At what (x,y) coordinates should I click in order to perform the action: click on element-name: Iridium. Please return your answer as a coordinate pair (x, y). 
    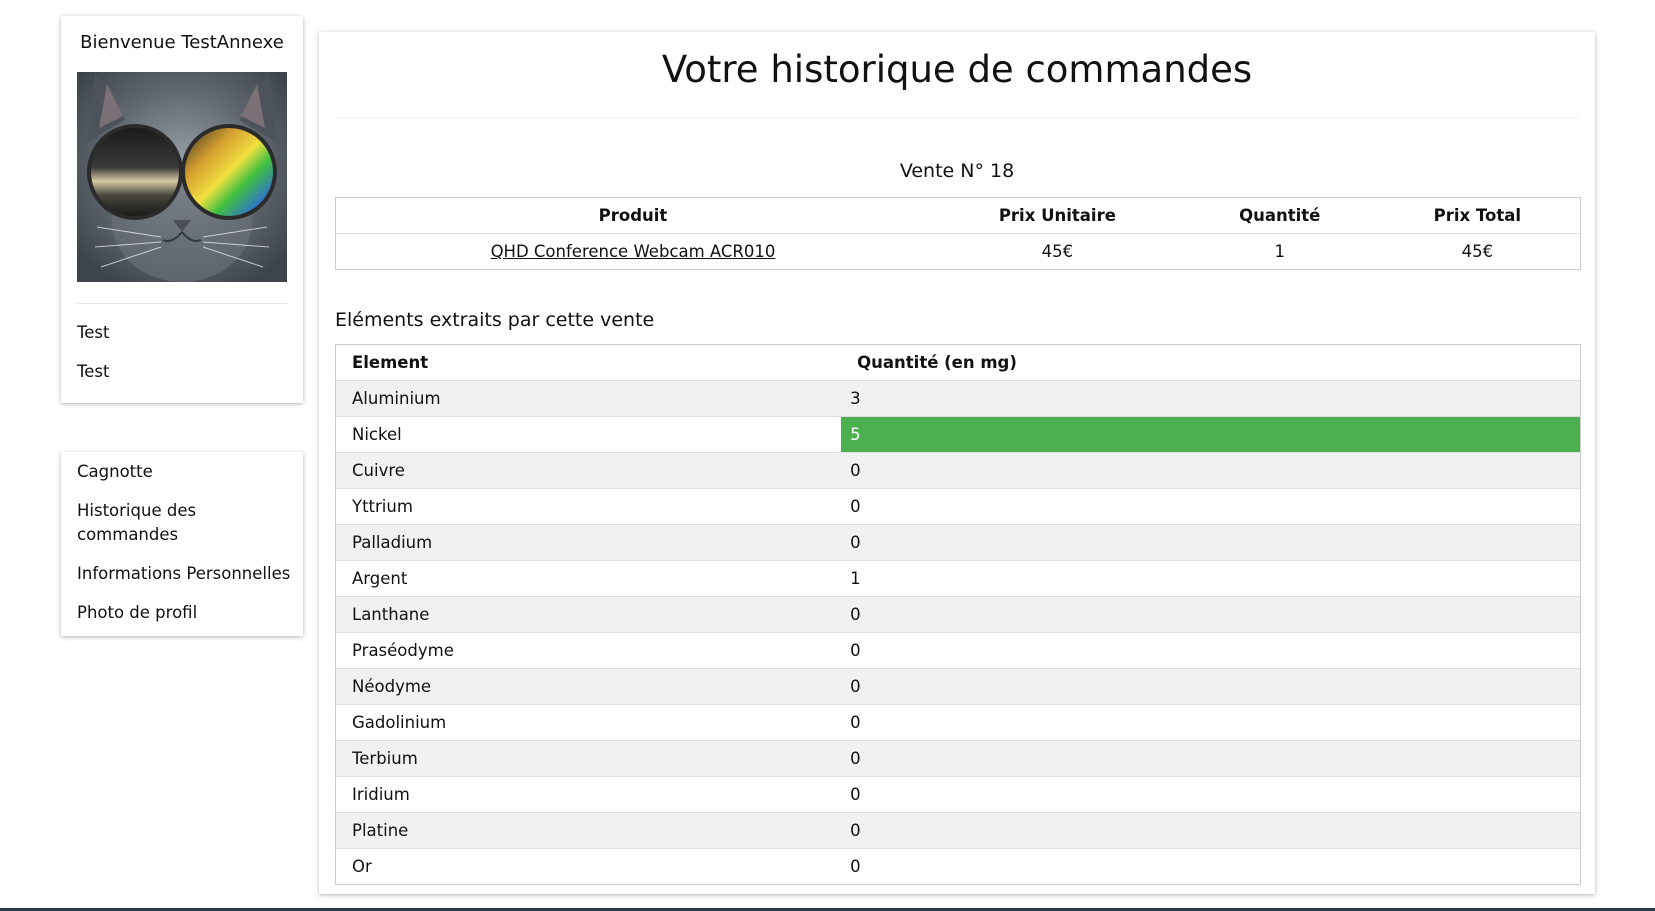
    Looking at the image, I should click on (588, 794).